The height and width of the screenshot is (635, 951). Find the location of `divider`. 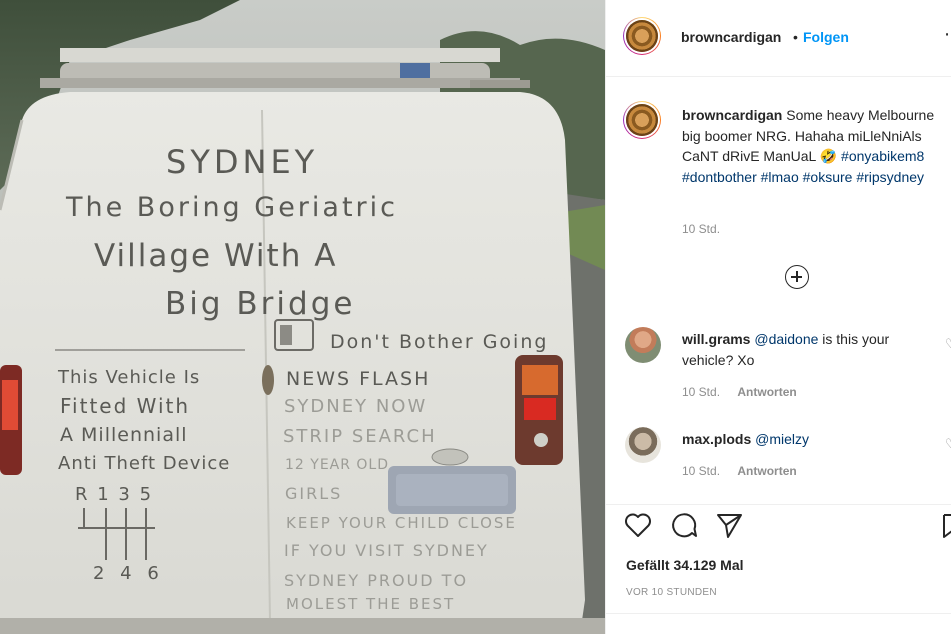

divider is located at coordinates (778, 613).